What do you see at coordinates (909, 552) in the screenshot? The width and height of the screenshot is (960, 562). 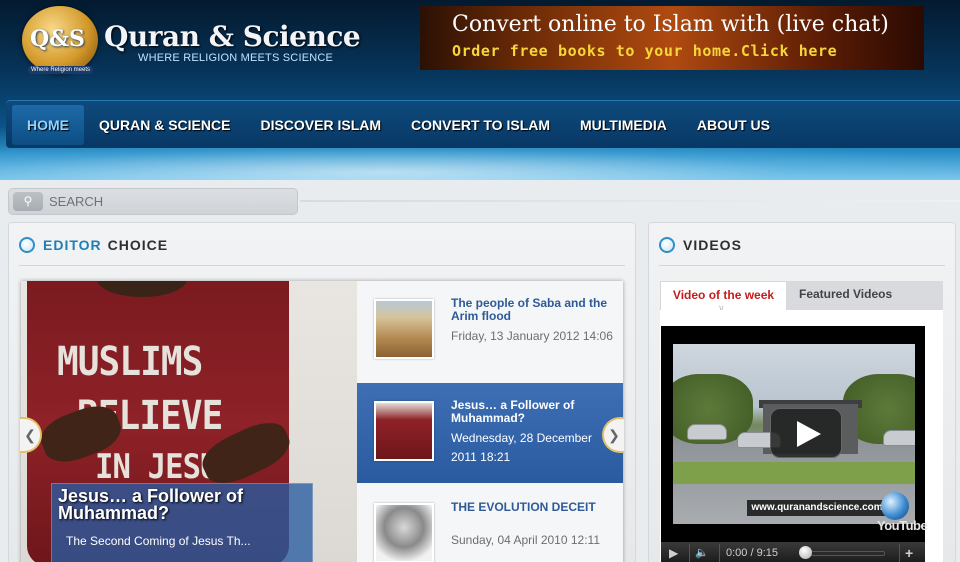 I see `plus-icon: +` at bounding box center [909, 552].